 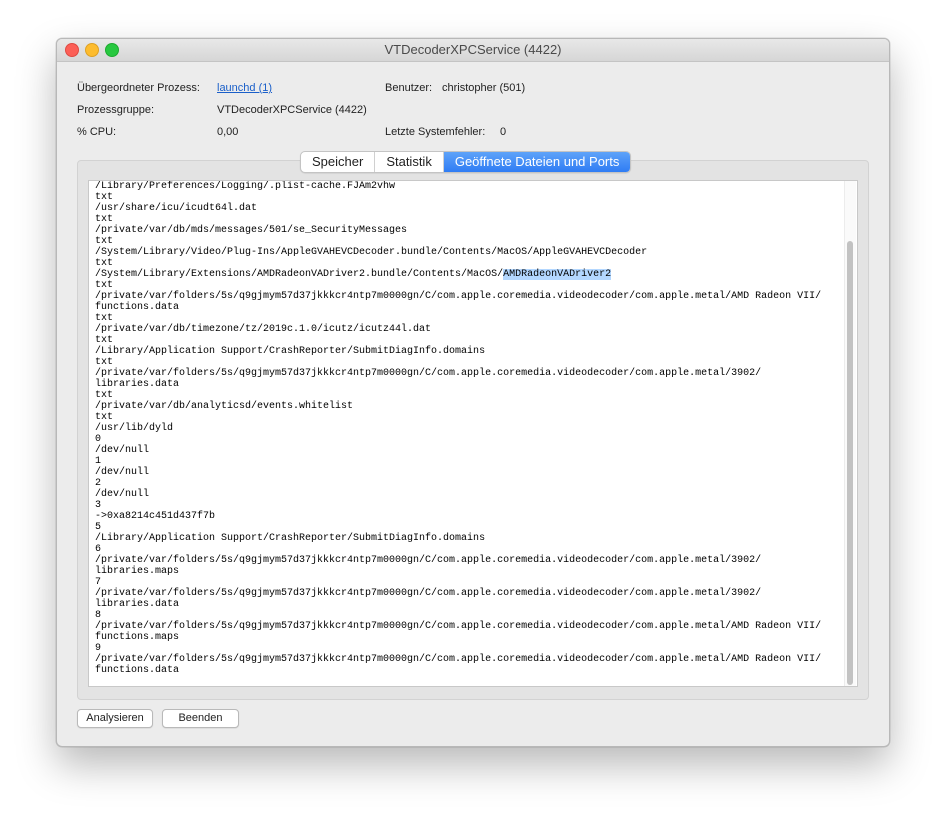 What do you see at coordinates (244, 88) in the screenshot?
I see `parent-process-link: launchd (1)` at bounding box center [244, 88].